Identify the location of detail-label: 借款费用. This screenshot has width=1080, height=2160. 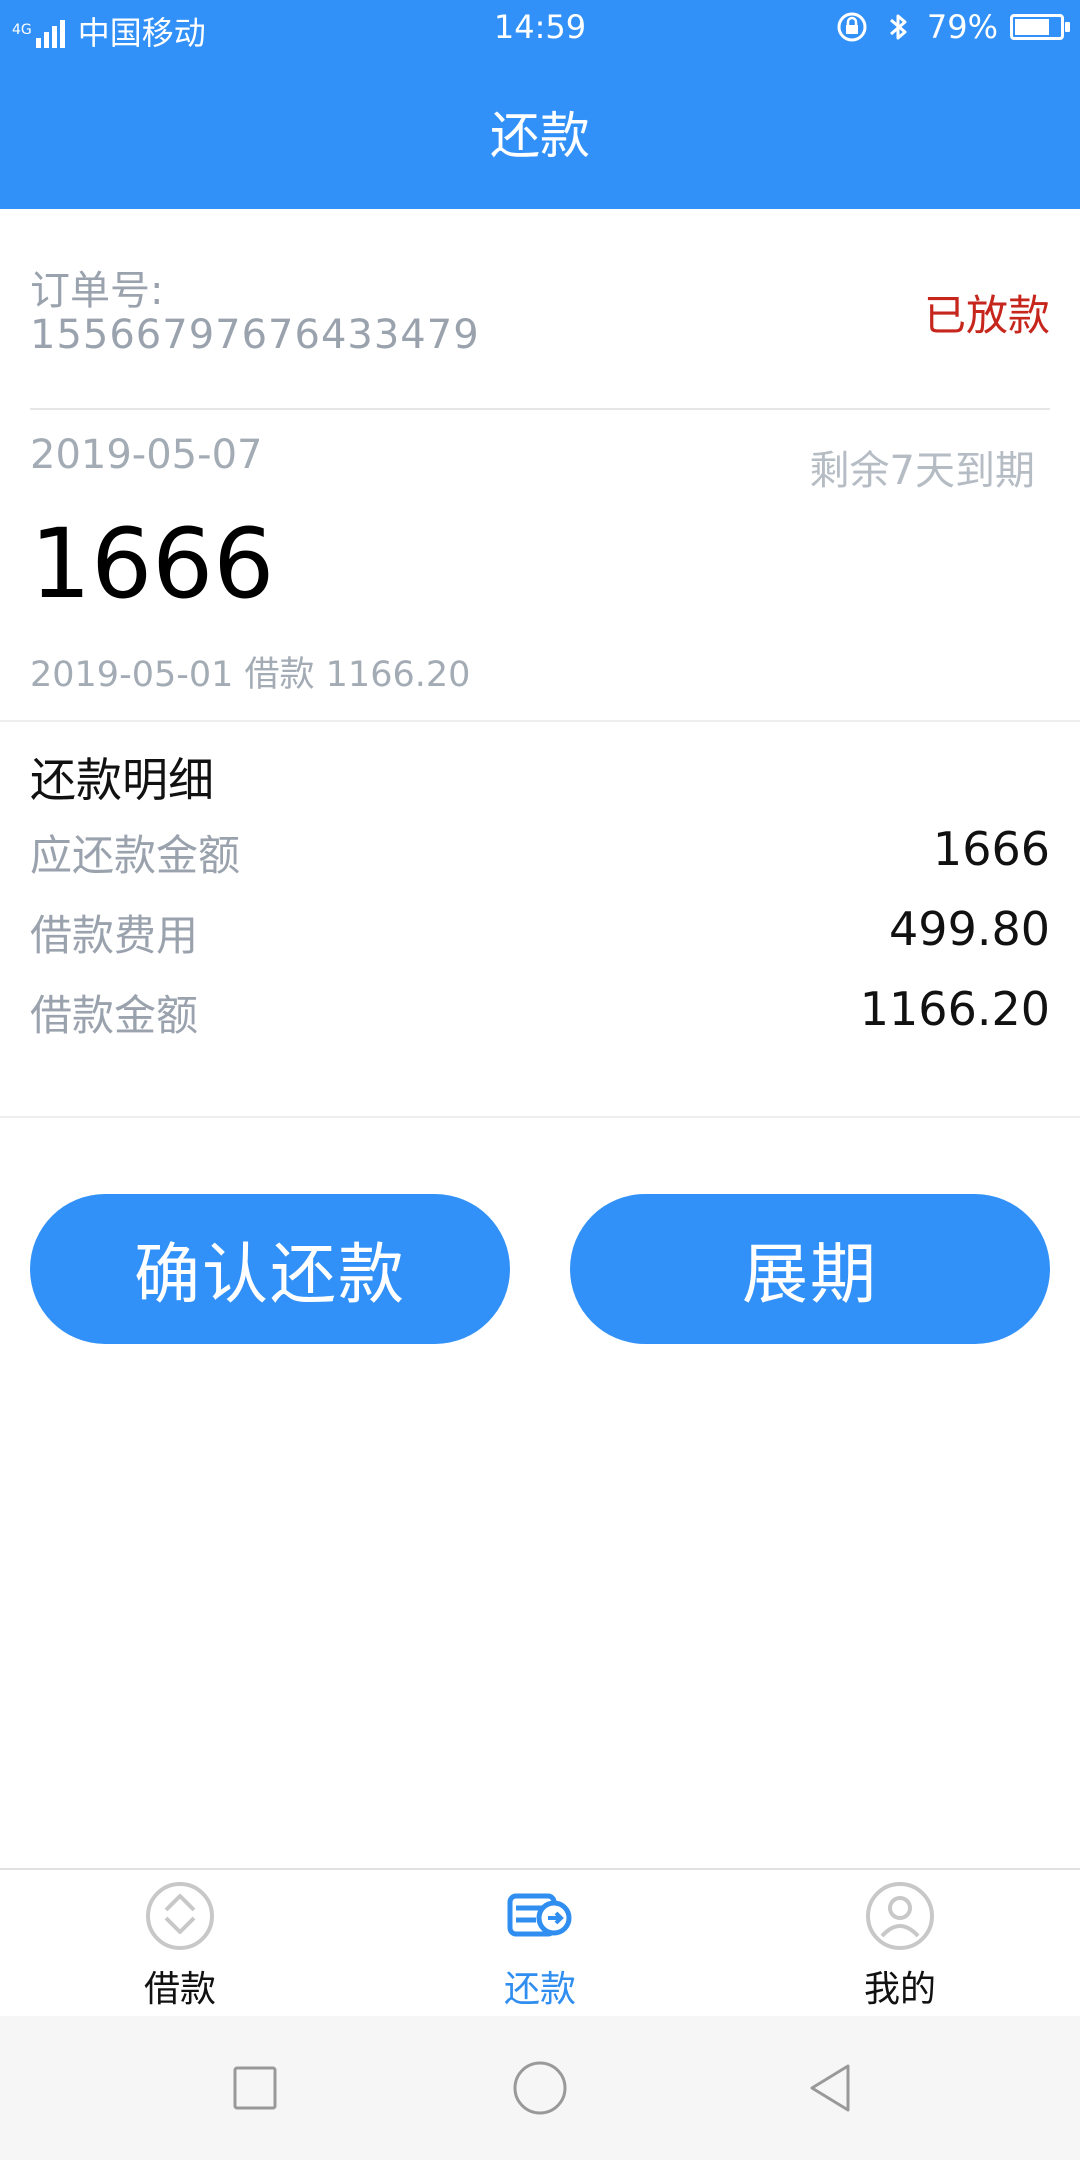
(114, 935).